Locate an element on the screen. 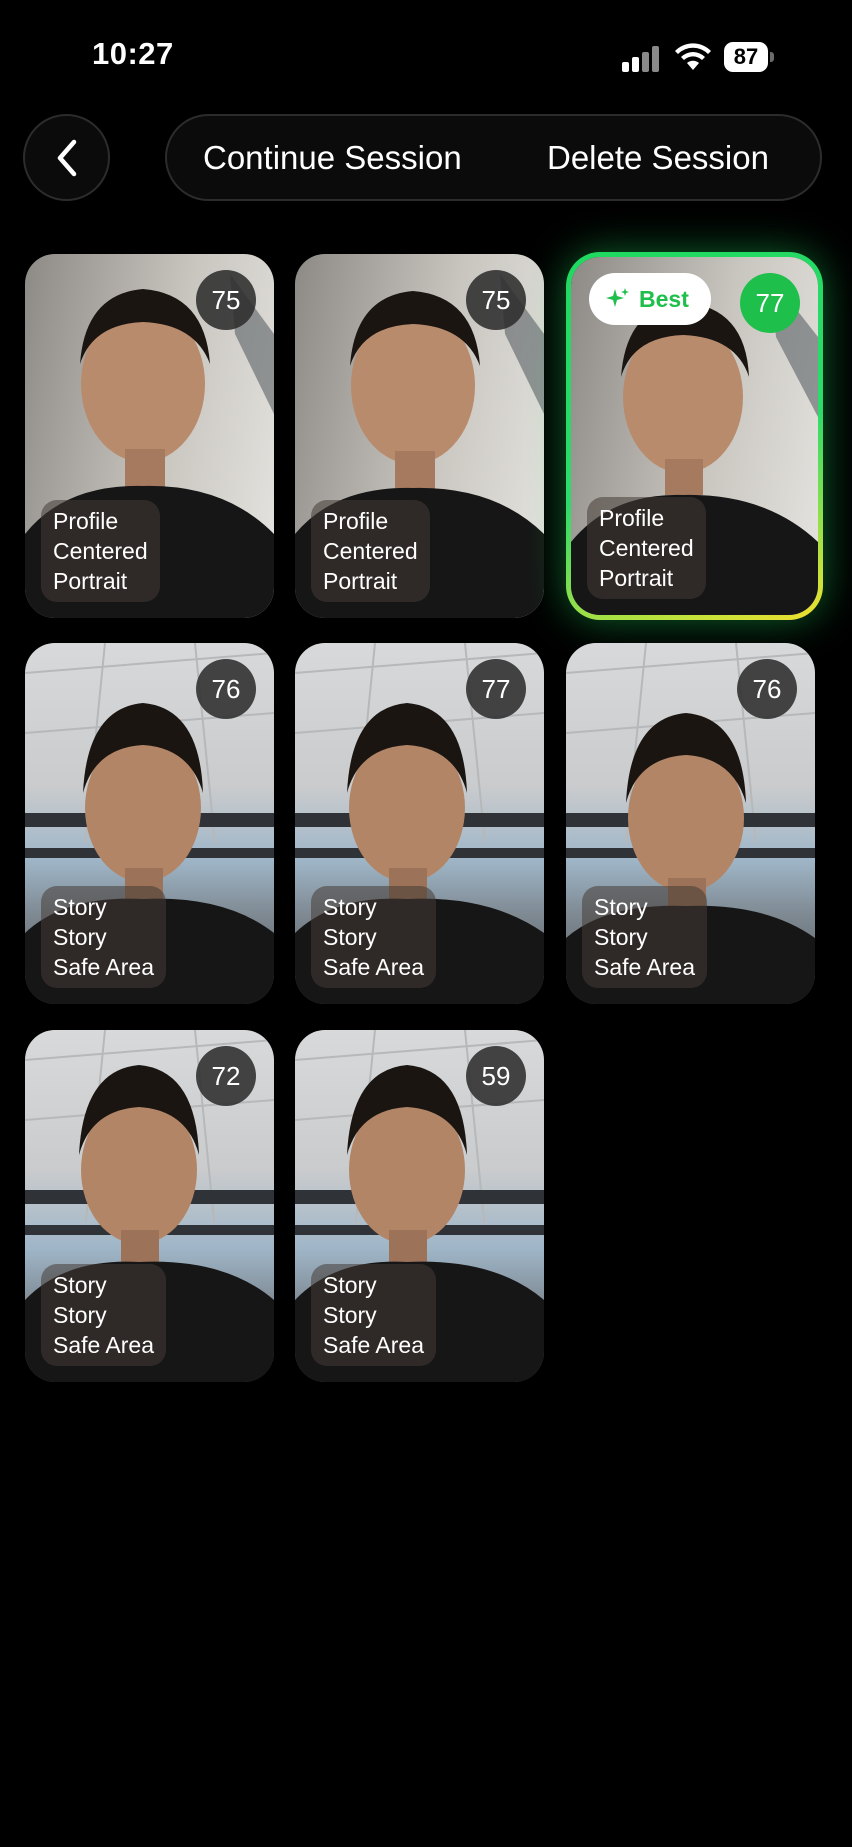 The height and width of the screenshot is (1847, 852). wifi-icon is located at coordinates (693, 56).